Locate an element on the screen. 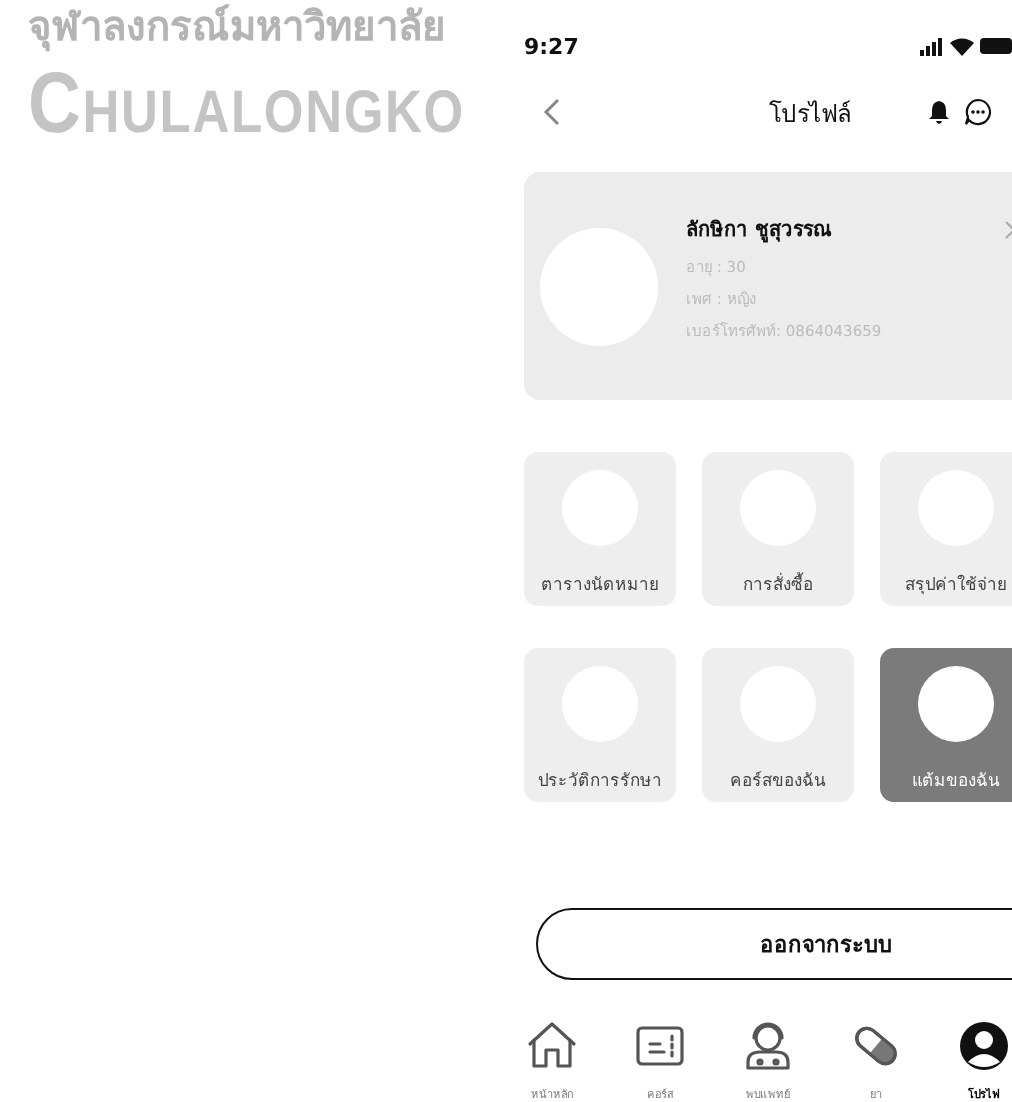 Image resolution: width=1012 pixels, height=1102 pixels. logout-button: ออกจากระบบ is located at coordinates (774, 944).